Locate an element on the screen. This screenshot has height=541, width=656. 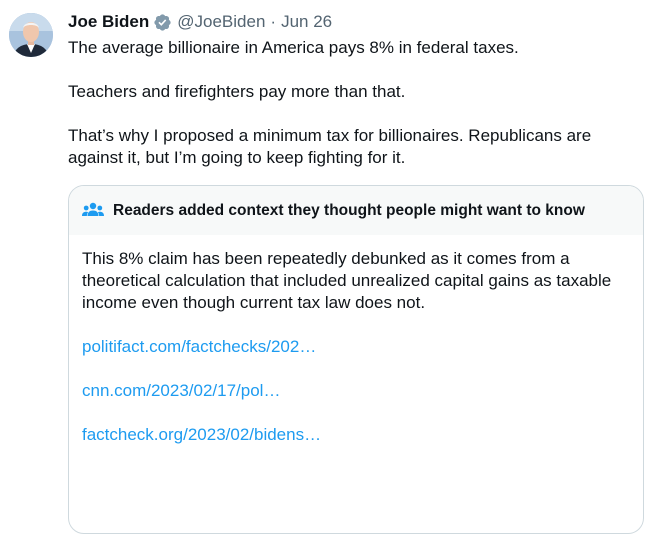
tweet-header: Joe Biden @JoeBiden · Jun 26 is located at coordinates (200, 22).